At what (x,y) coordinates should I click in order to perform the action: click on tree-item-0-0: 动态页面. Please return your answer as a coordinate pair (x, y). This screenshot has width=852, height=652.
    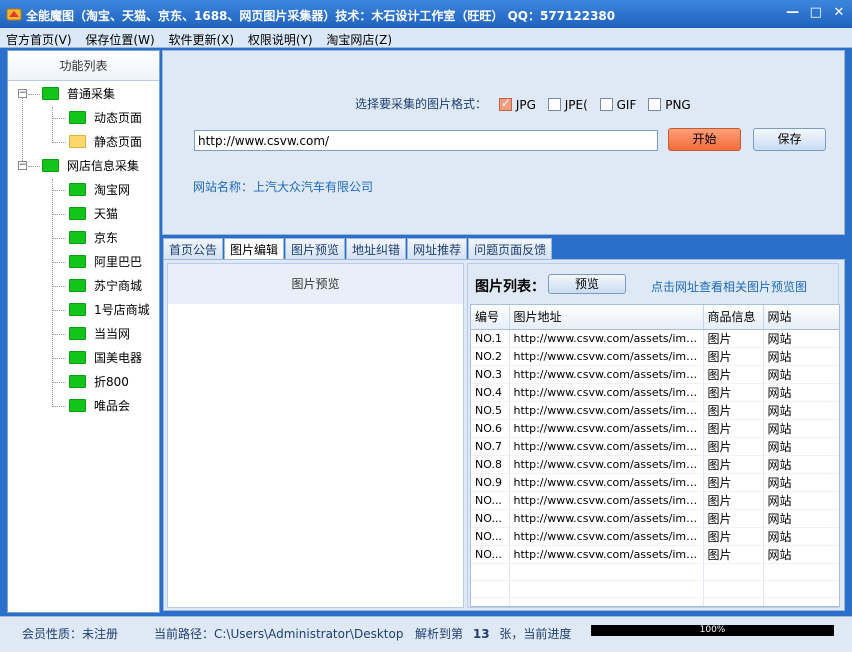
    Looking at the image, I should click on (105, 119).